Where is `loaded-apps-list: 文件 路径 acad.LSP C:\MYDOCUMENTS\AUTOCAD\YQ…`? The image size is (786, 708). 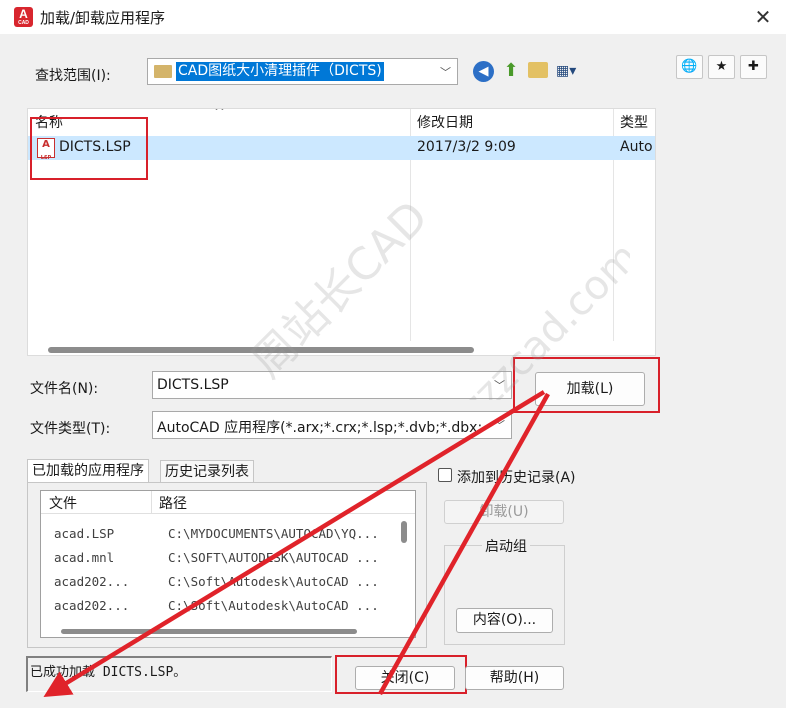
loaded-apps-list: 文件 路径 acad.LSP C:\MYDOCUMENTS\AUTOCAD\YQ… is located at coordinates (228, 564).